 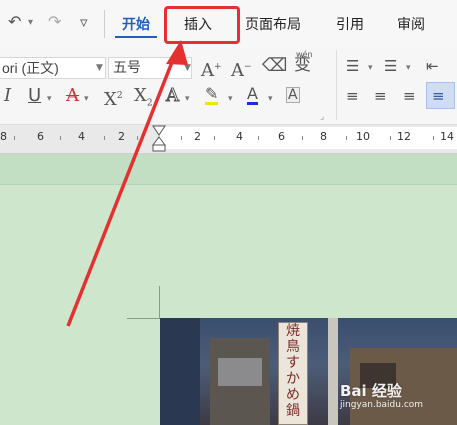 I want to click on insert-tab-highlight, so click(x=202, y=25).